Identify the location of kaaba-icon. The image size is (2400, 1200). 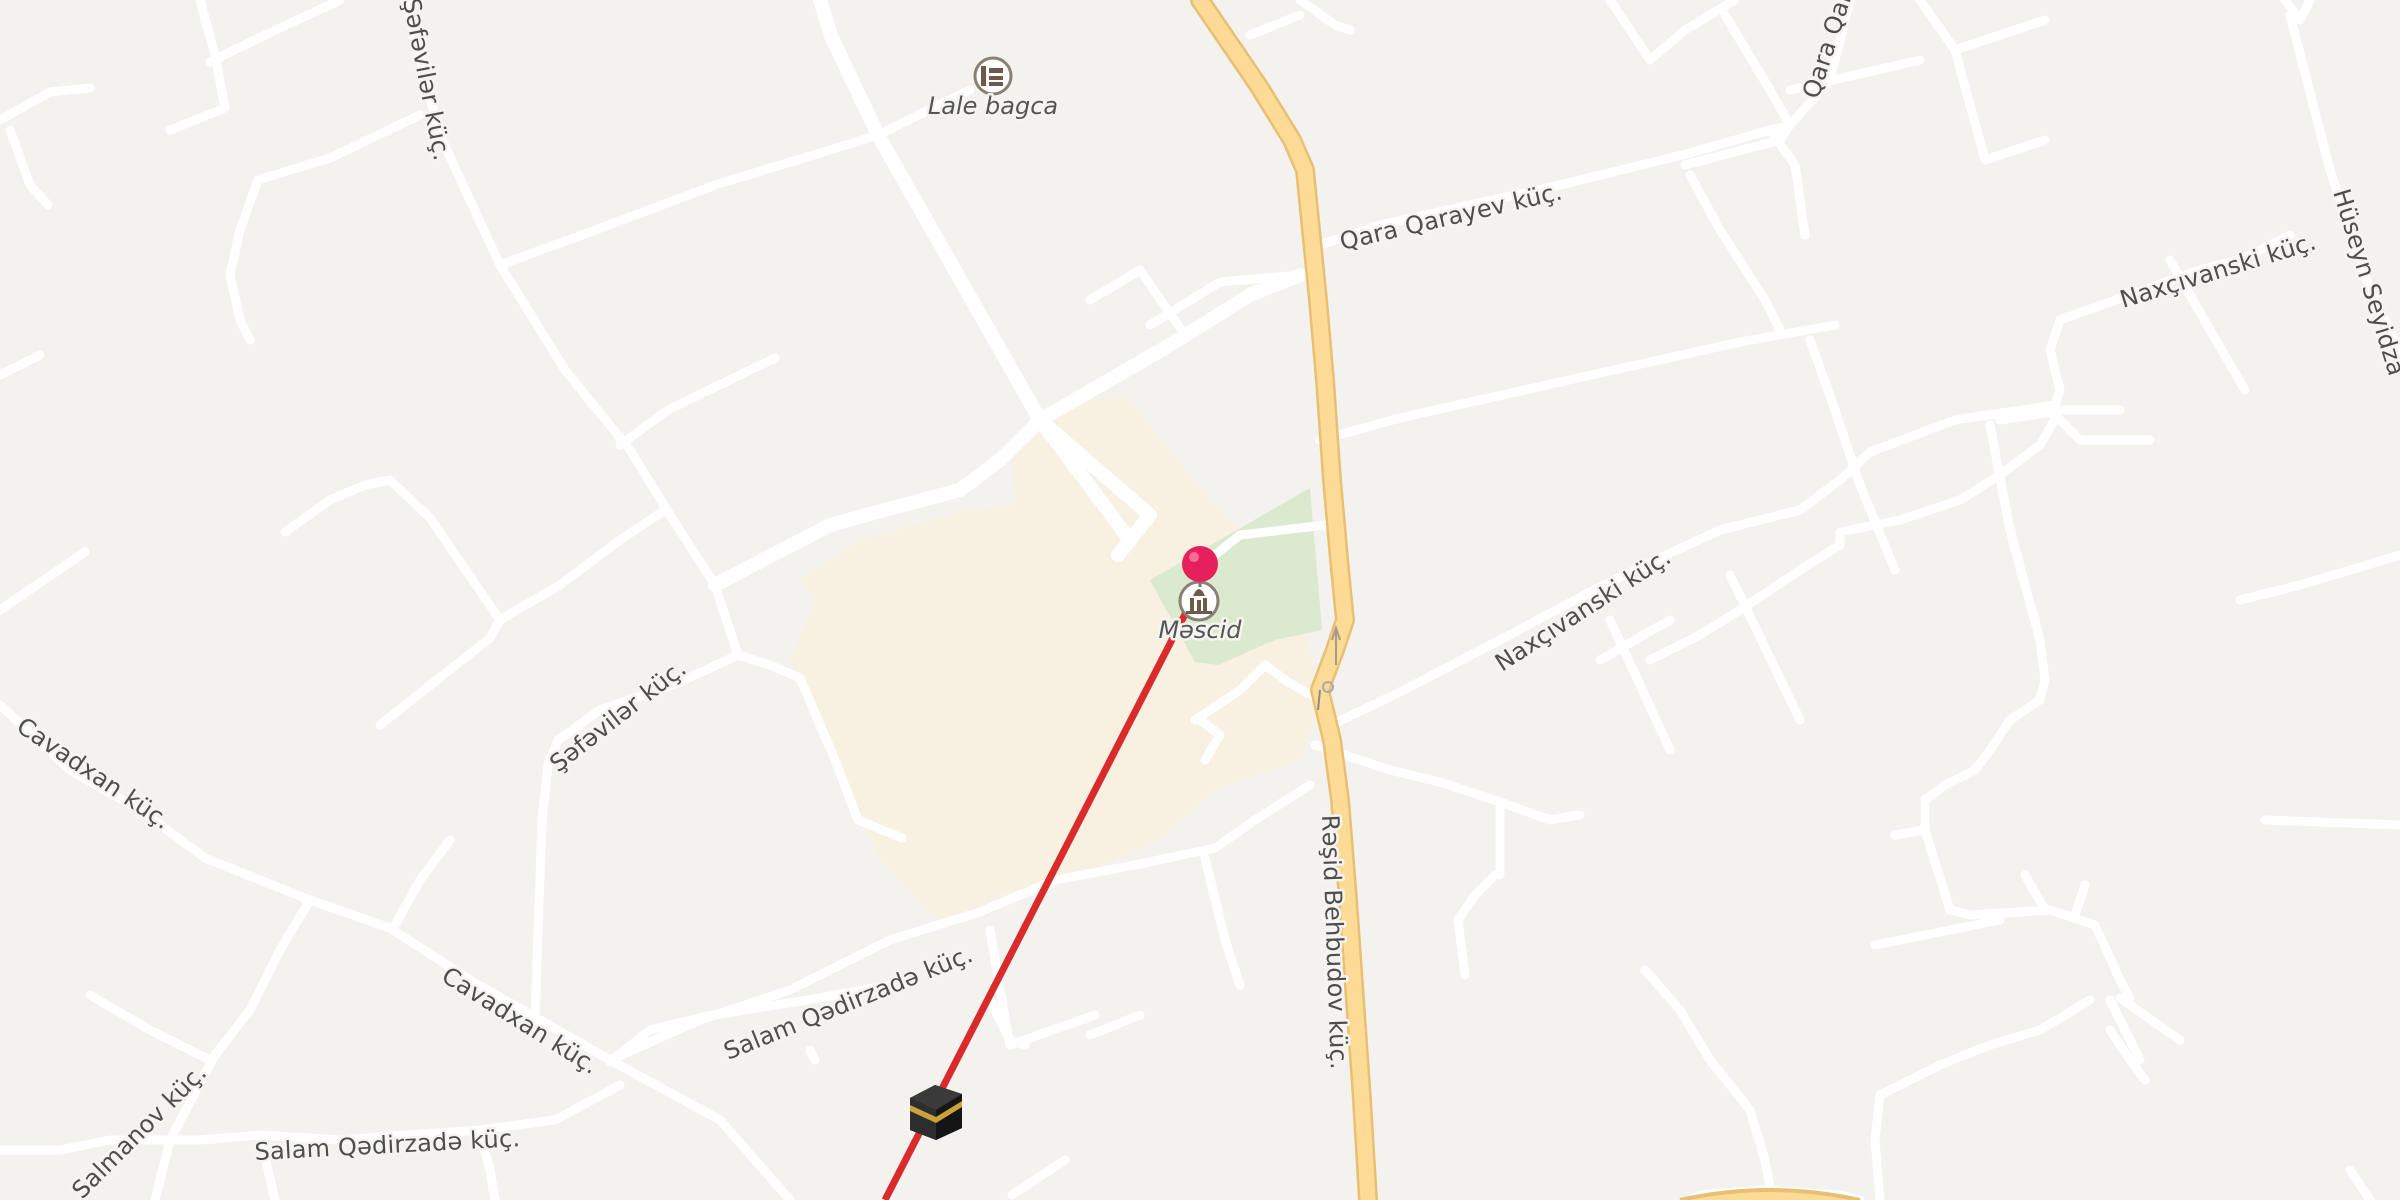
(936, 1112).